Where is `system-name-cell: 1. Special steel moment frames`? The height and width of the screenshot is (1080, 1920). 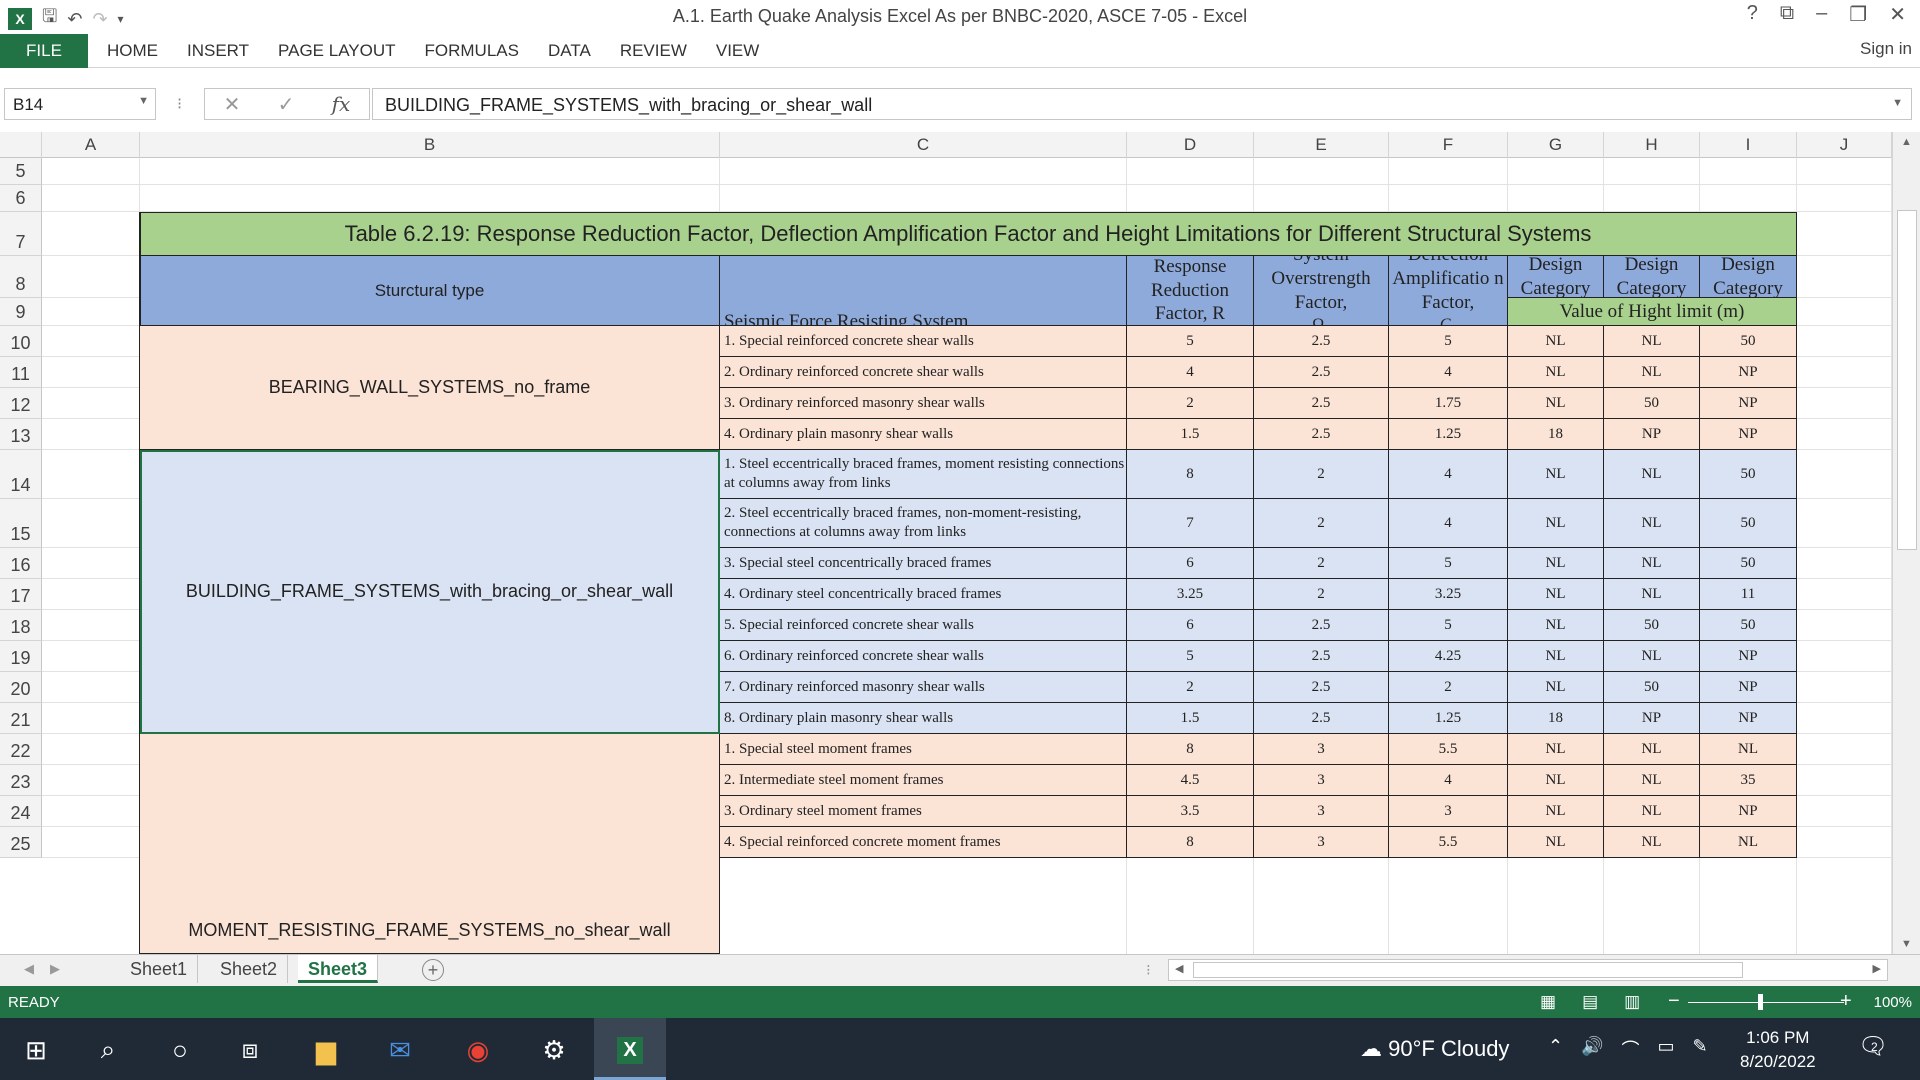 system-name-cell: 1. Special steel moment frames is located at coordinates (923, 749).